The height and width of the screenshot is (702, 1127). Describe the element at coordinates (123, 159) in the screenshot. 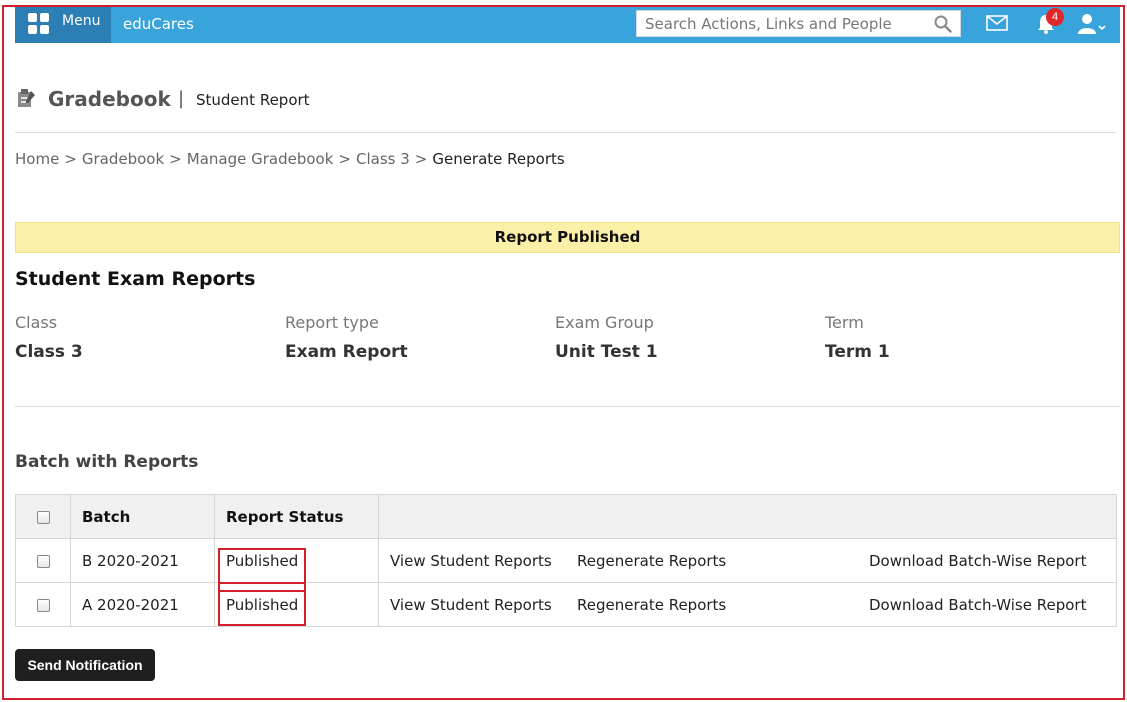

I see `breadcrumb-gradebook: Gradebook` at that location.